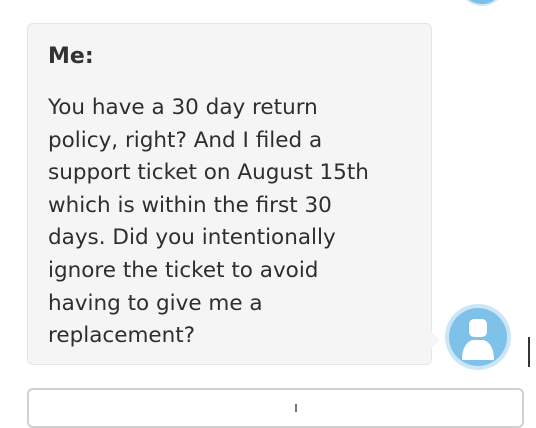 This screenshot has width=536, height=428. What do you see at coordinates (296, 408) in the screenshot?
I see `text-caret` at bounding box center [296, 408].